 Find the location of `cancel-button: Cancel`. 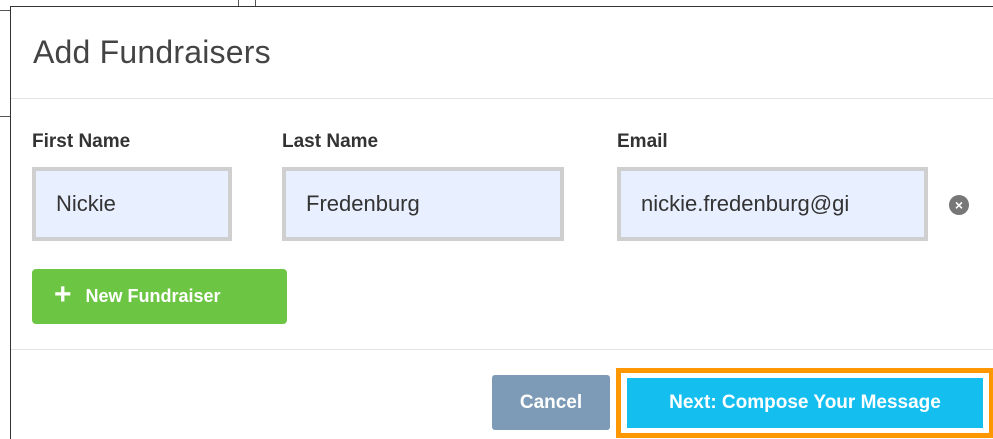

cancel-button: Cancel is located at coordinates (551, 402).